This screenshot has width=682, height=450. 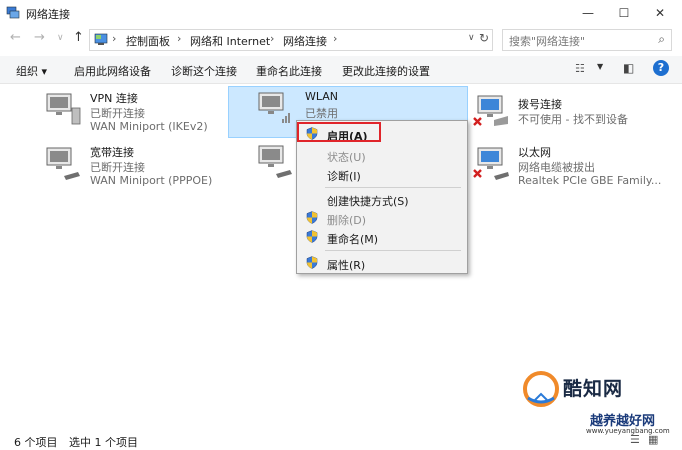 What do you see at coordinates (660, 13) in the screenshot?
I see `close-button: ✕` at bounding box center [660, 13].